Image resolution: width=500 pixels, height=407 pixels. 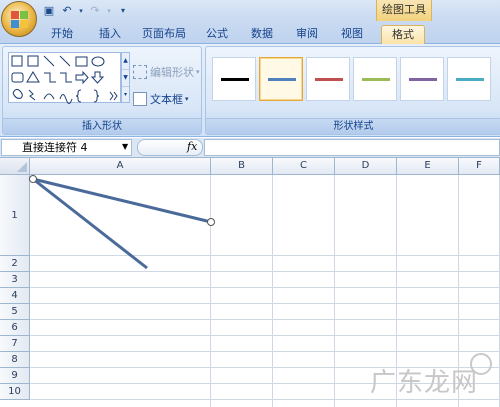 I want to click on formula-bar: 直接连接符 4 ▼ fx, so click(x=250, y=148).